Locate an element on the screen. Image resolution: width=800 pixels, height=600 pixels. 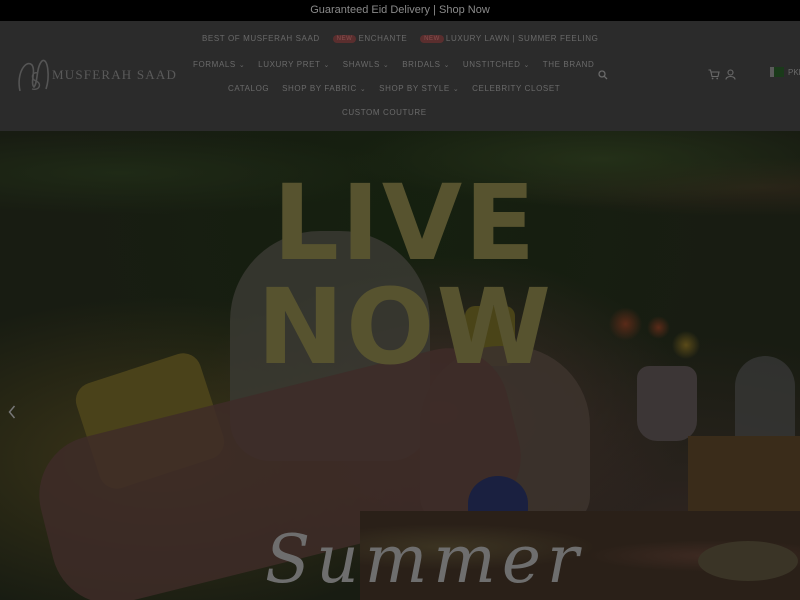
announcement-text: Guaranteed Eid Delivery | Shop Now is located at coordinates (400, 10).